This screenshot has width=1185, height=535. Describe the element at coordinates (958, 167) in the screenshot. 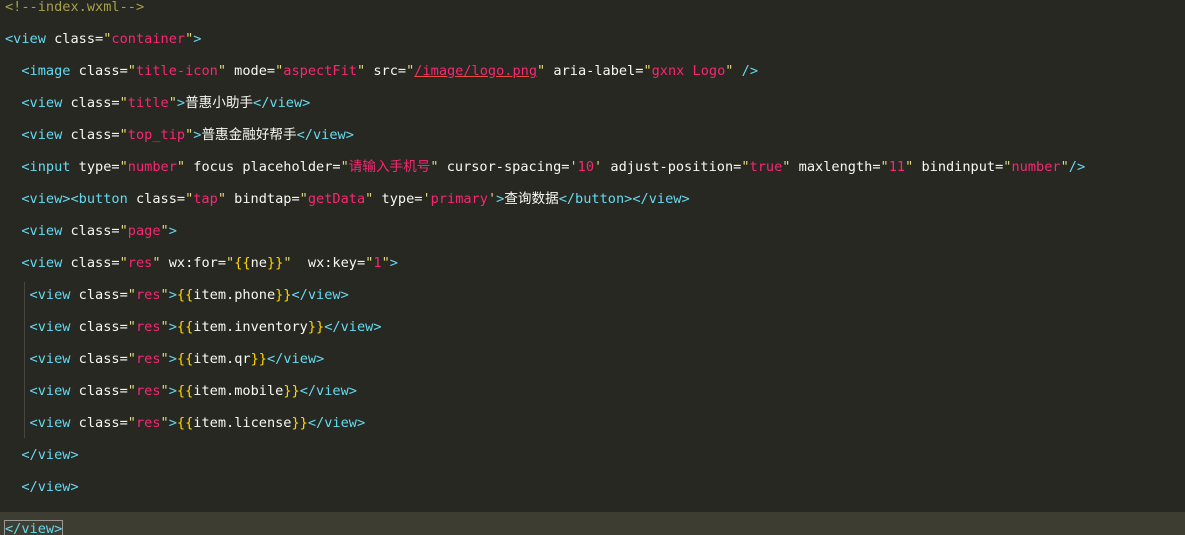

I see `code-token: bindinput=` at that location.